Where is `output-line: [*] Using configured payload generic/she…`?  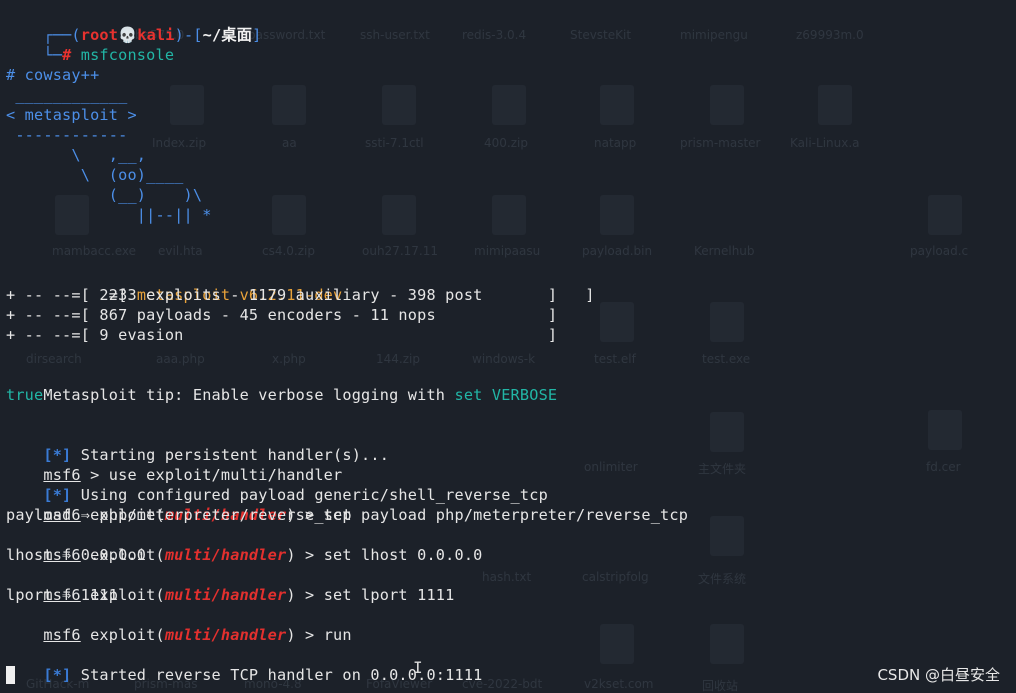
output-line: [*] Using configured payload generic/she… is located at coordinates (277, 484).